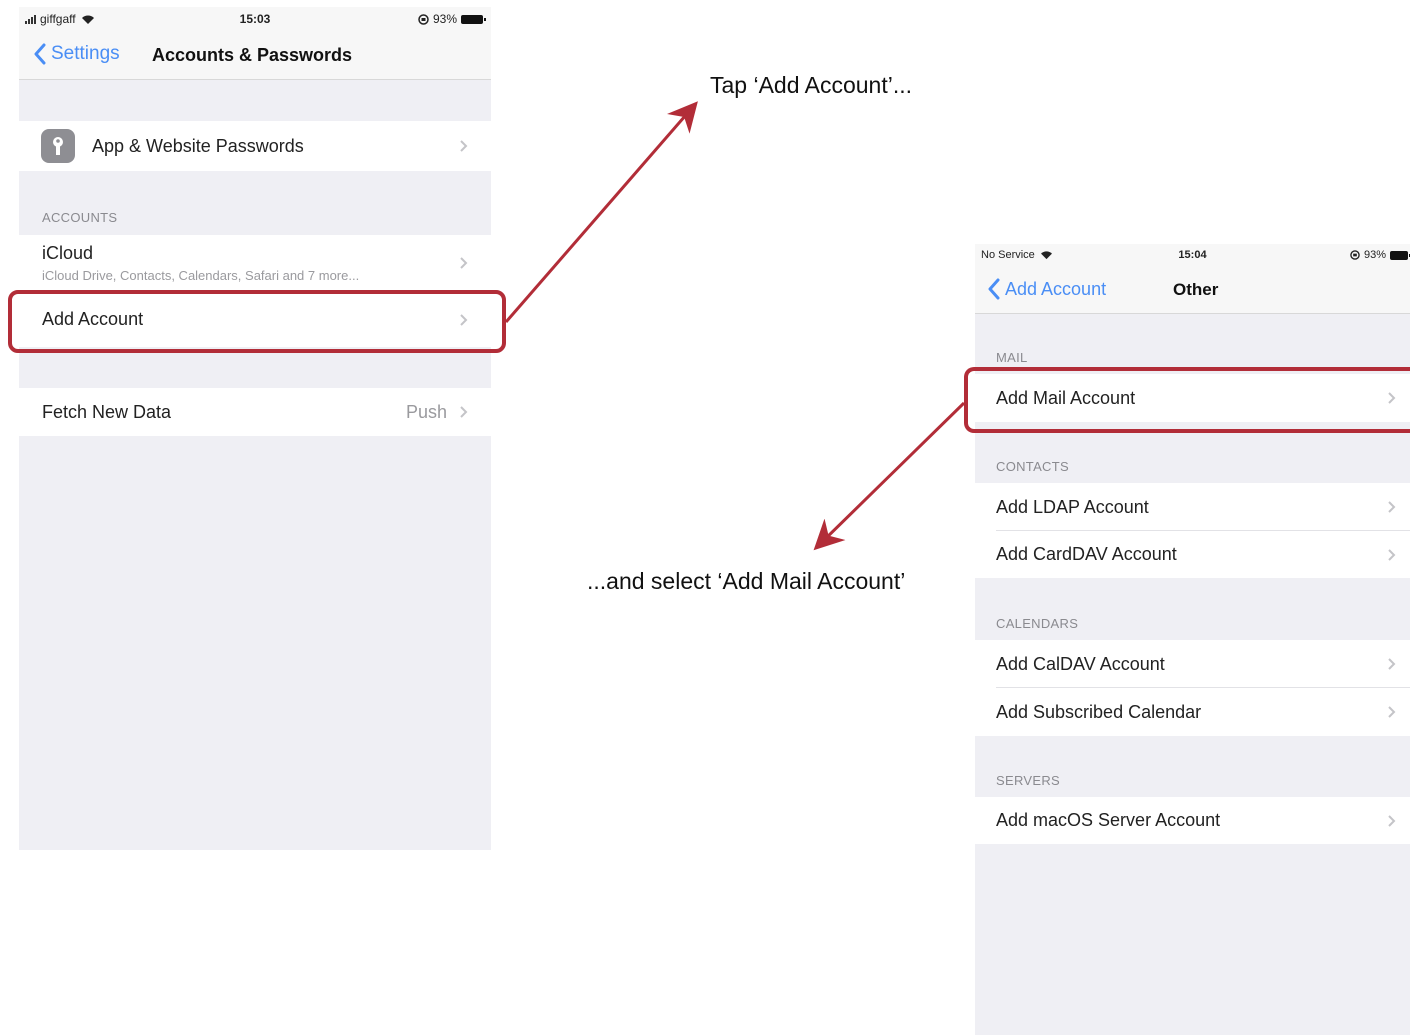 The image size is (1410, 1035). I want to click on annotation-step2: ...and select ‘Add Mail Account’, so click(746, 581).